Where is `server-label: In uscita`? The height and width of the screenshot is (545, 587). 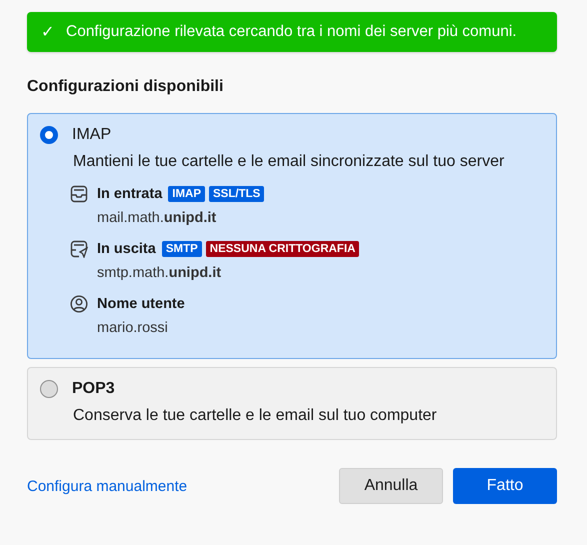
server-label: In uscita is located at coordinates (126, 249).